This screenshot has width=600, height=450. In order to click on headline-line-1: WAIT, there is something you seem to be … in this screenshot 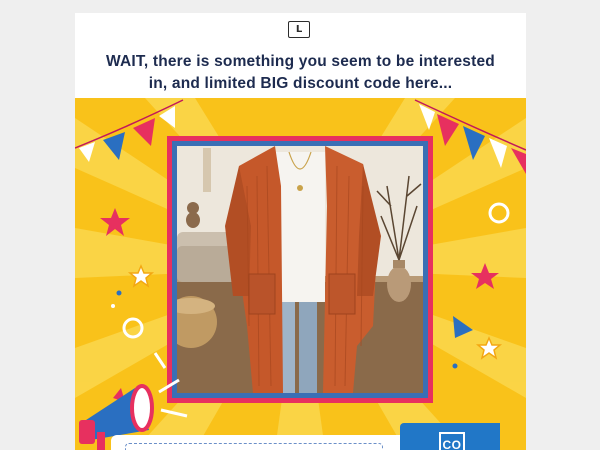, I will do `click(300, 61)`.